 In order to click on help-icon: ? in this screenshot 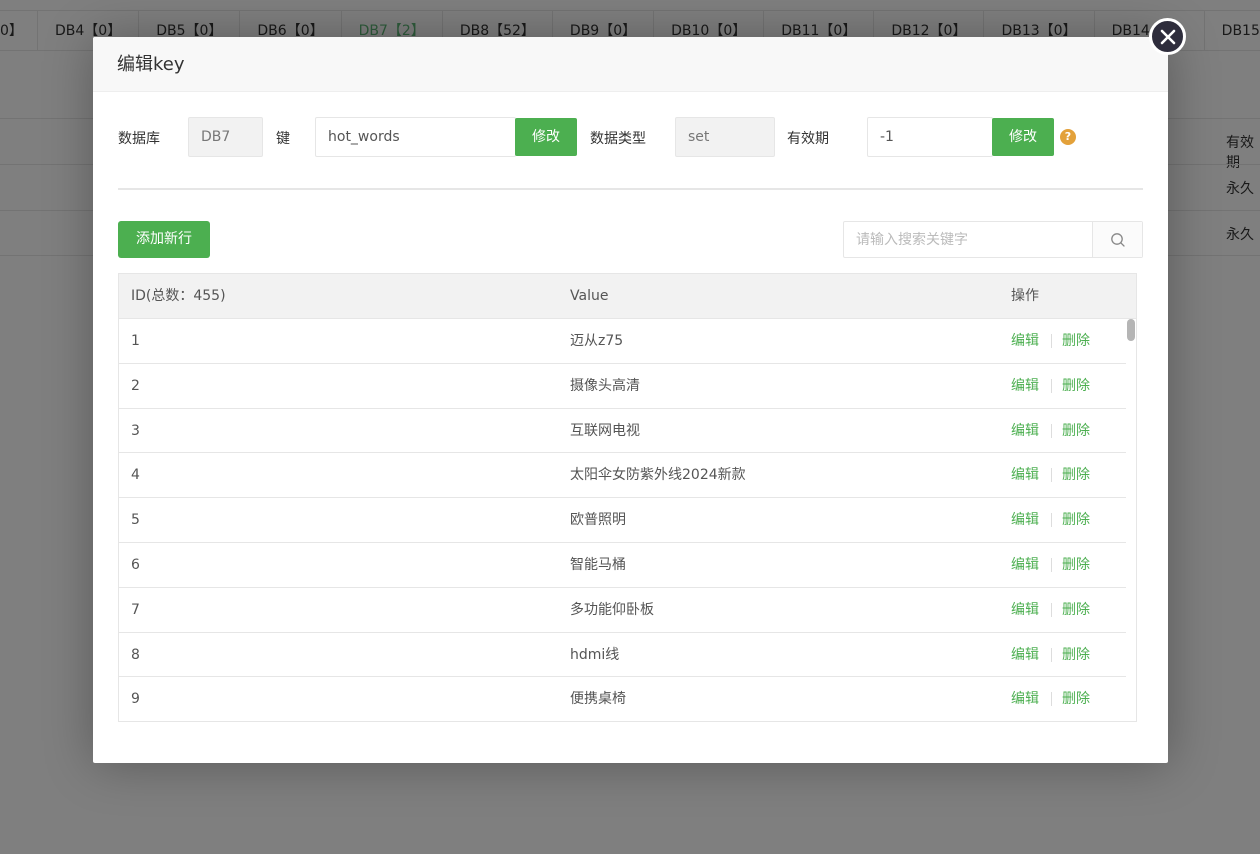, I will do `click(1068, 137)`.